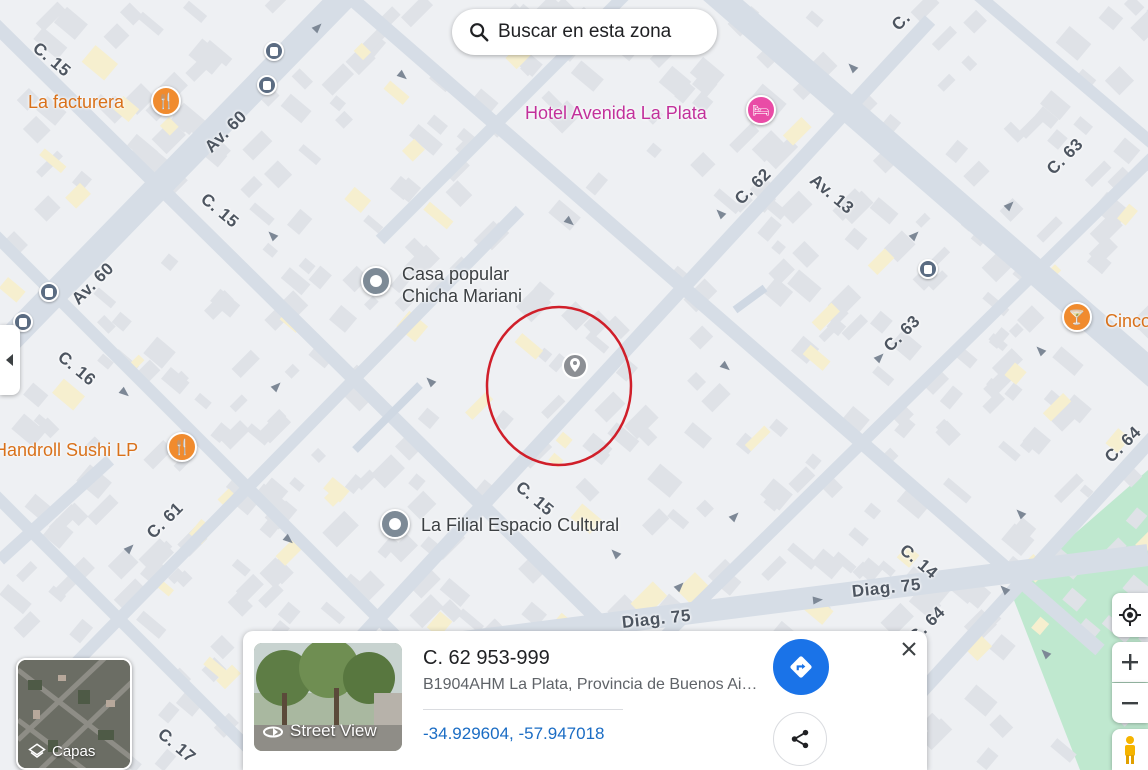 The image size is (1148, 770). What do you see at coordinates (333, 730) in the screenshot?
I see `street-view-label: Street View` at bounding box center [333, 730].